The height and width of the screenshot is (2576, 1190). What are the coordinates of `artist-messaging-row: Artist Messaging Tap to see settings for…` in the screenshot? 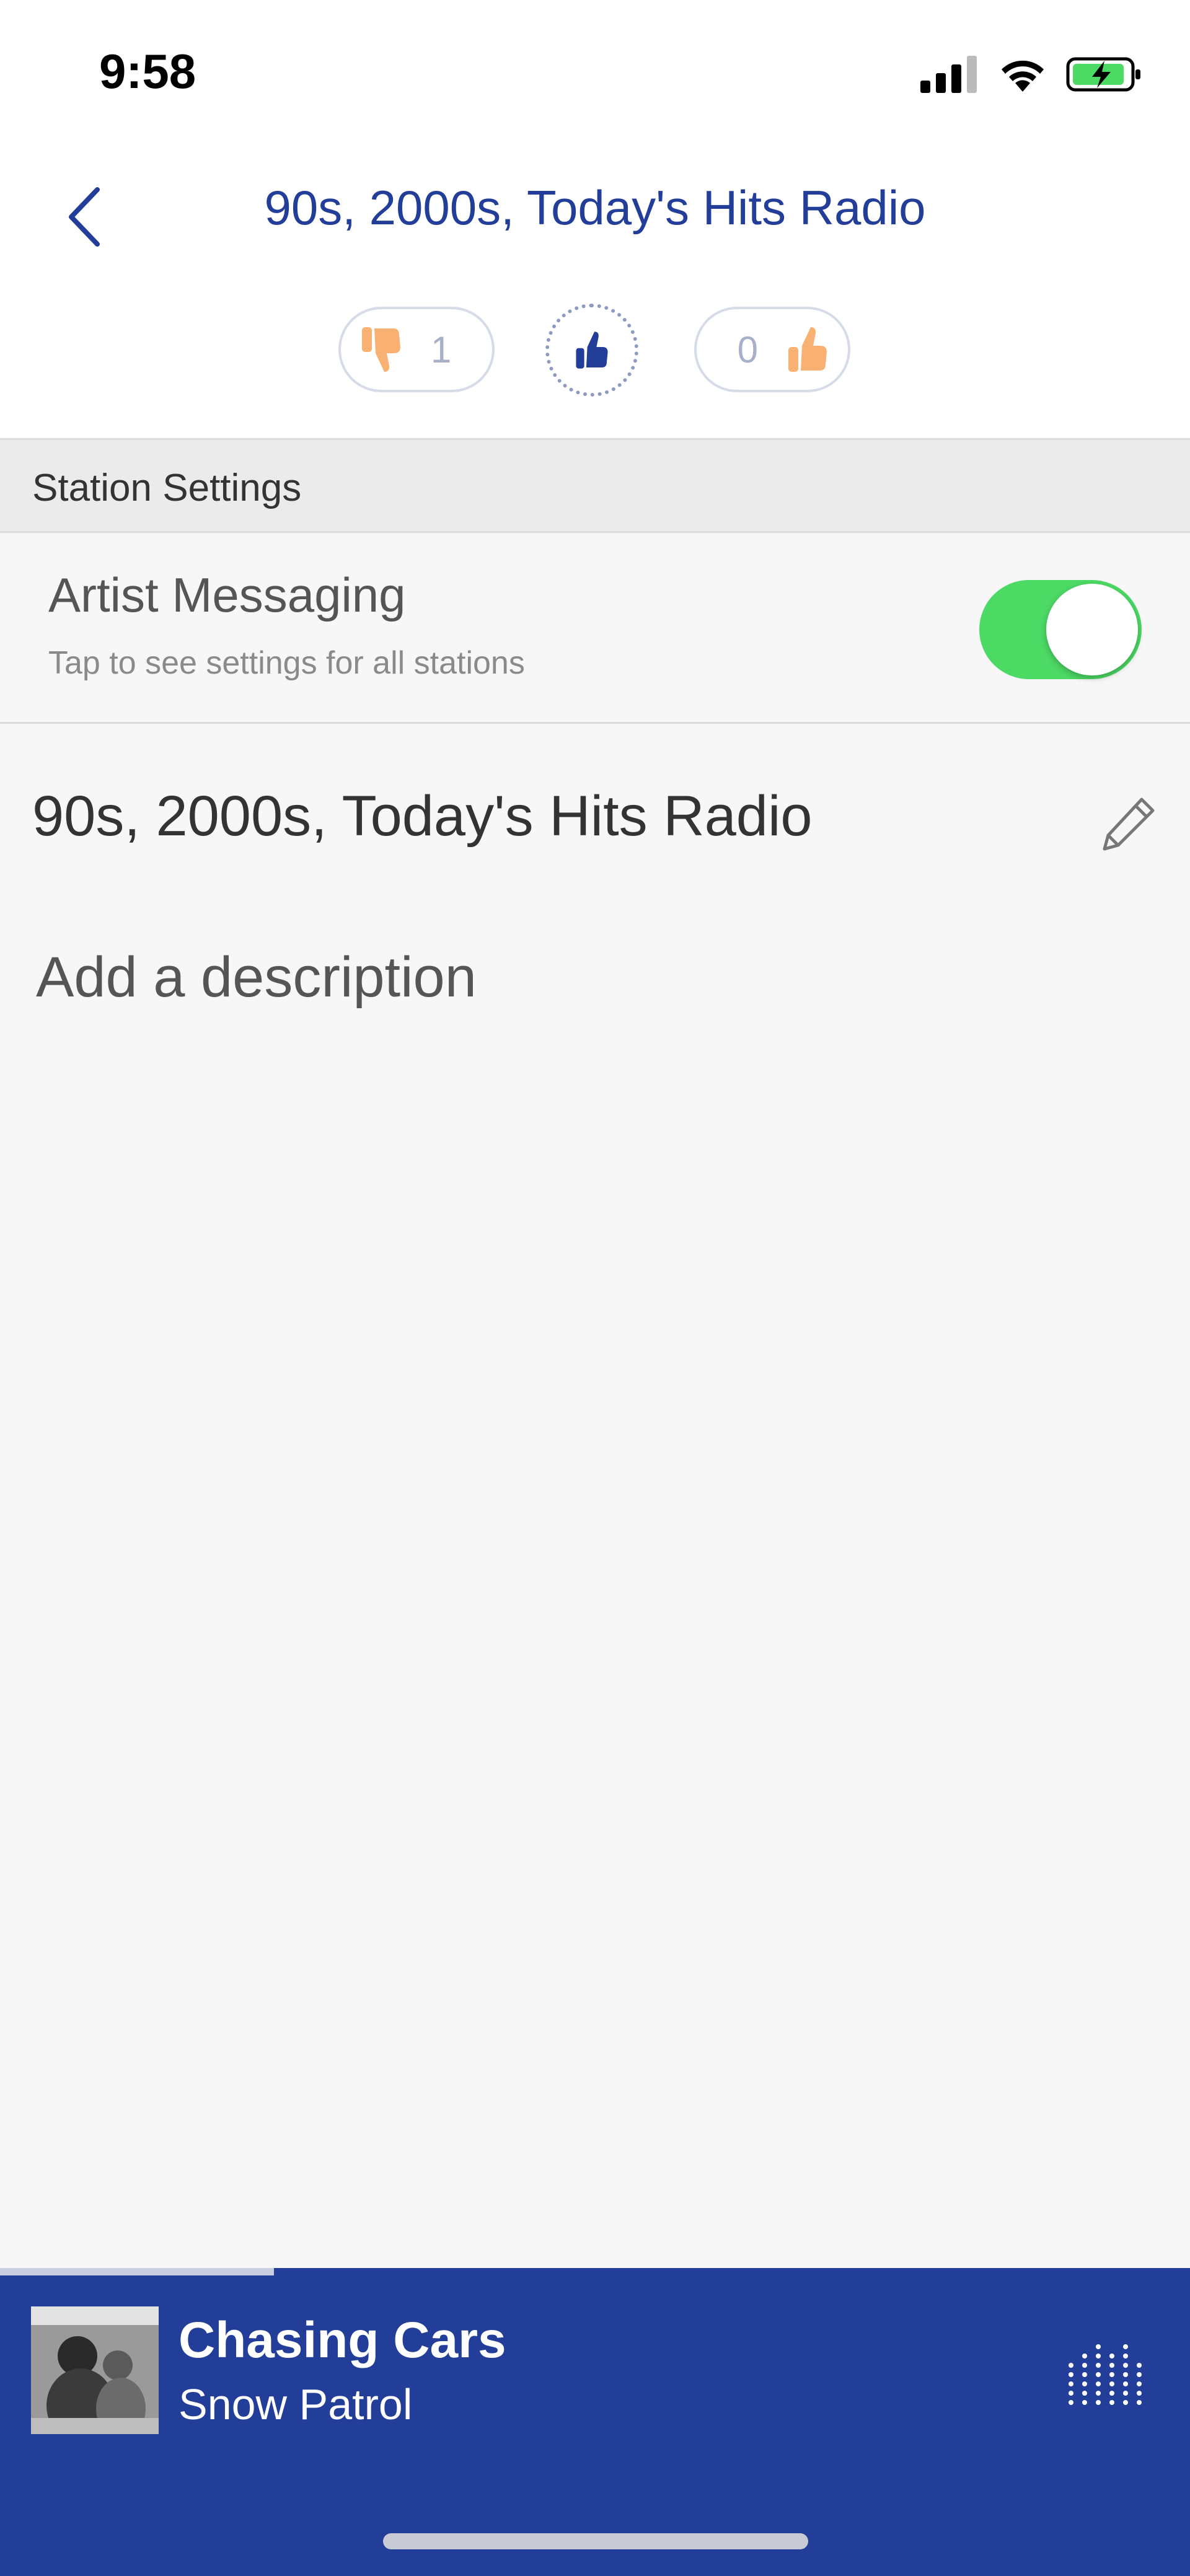 It's located at (595, 628).